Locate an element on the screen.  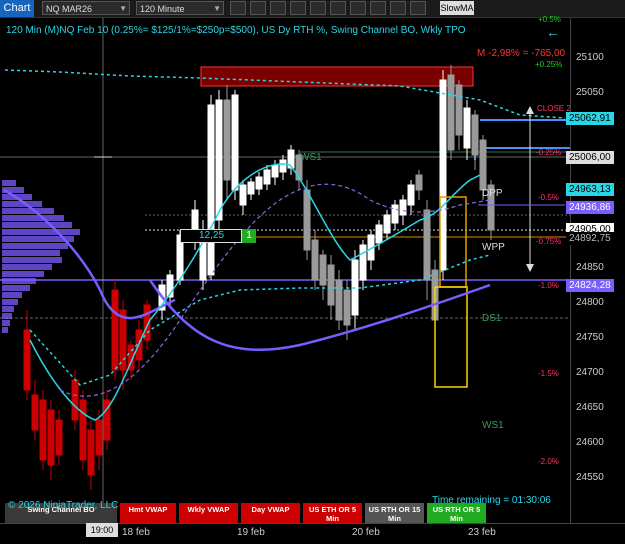
ws1-lower-label: WS1 is located at coordinates (493, 425).